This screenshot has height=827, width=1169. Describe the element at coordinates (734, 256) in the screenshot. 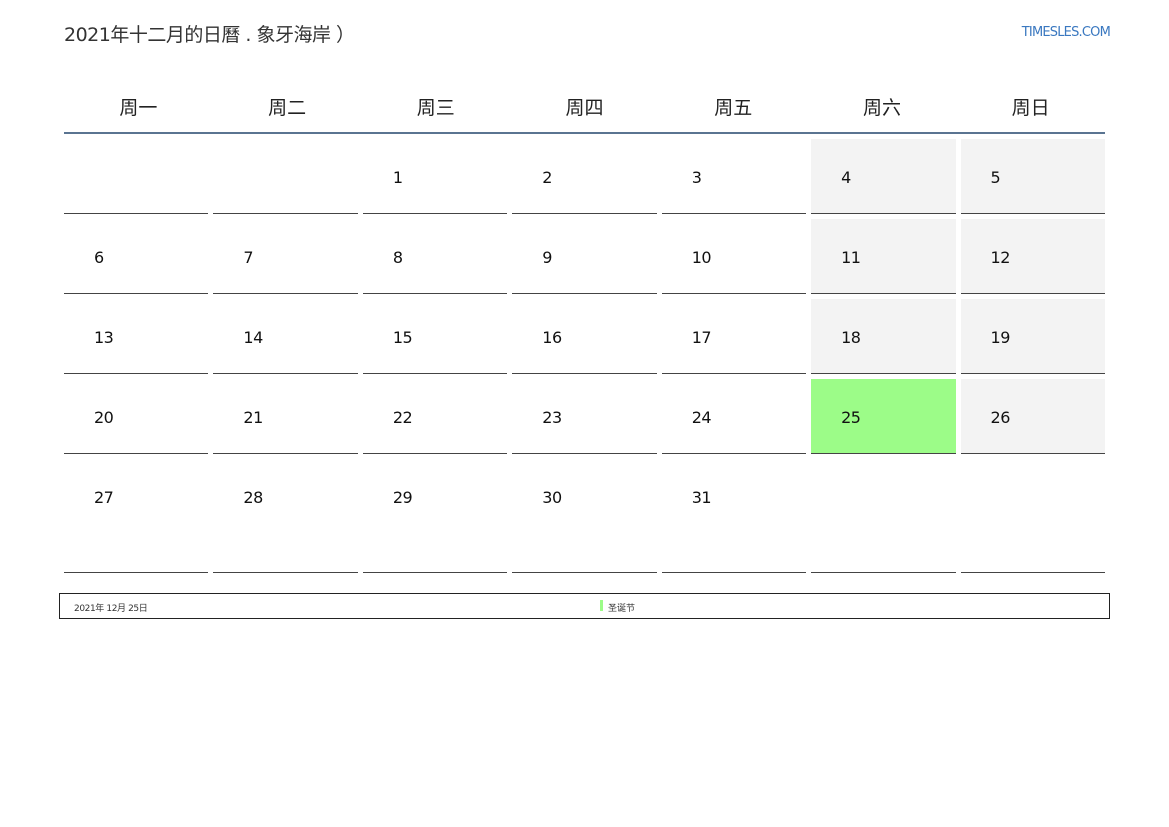

I see `day-cell: 10` at that location.